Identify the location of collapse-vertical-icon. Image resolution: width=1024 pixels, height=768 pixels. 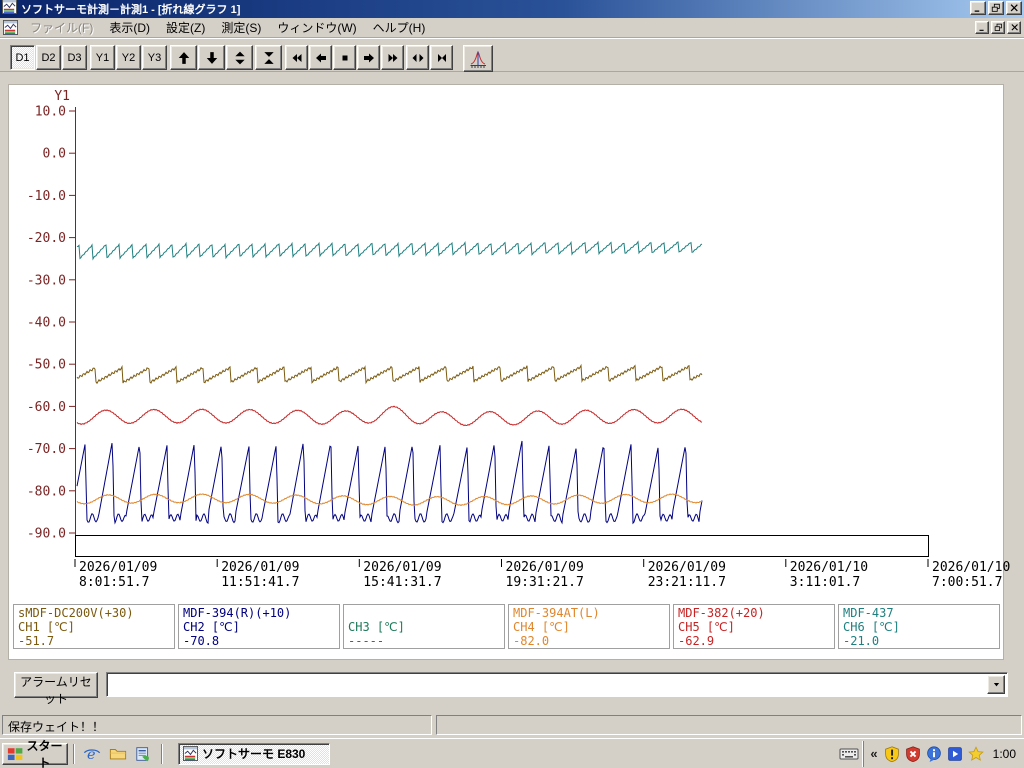
(268, 57).